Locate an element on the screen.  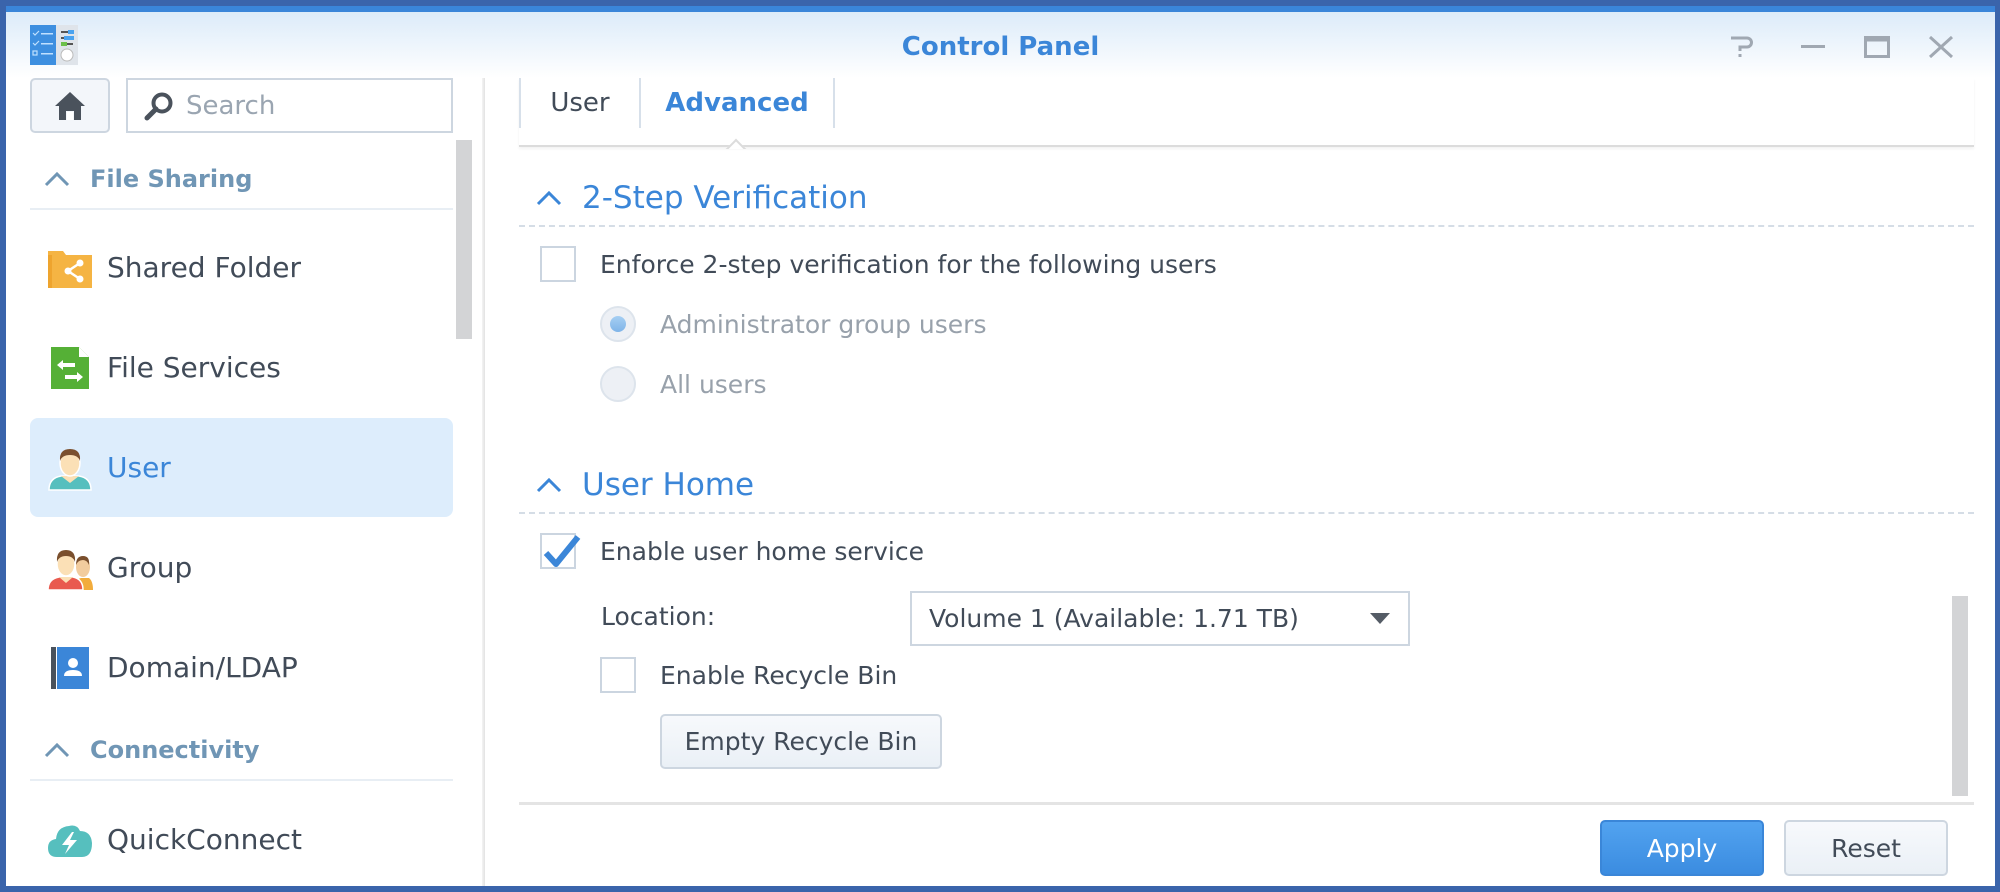
sidebar-item-label: Shared Folder is located at coordinates (204, 267).